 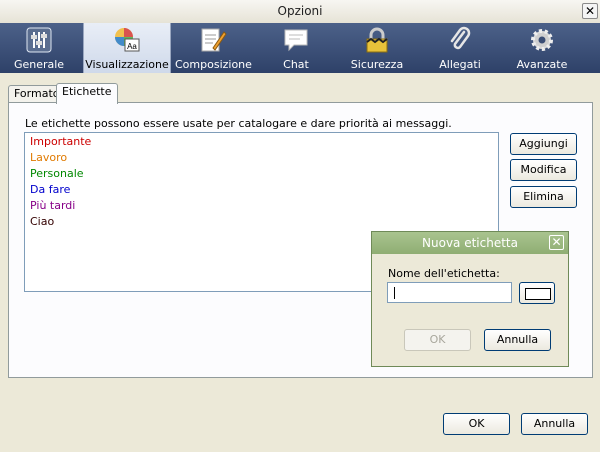 I want to click on color-swatch, so click(x=538, y=294).